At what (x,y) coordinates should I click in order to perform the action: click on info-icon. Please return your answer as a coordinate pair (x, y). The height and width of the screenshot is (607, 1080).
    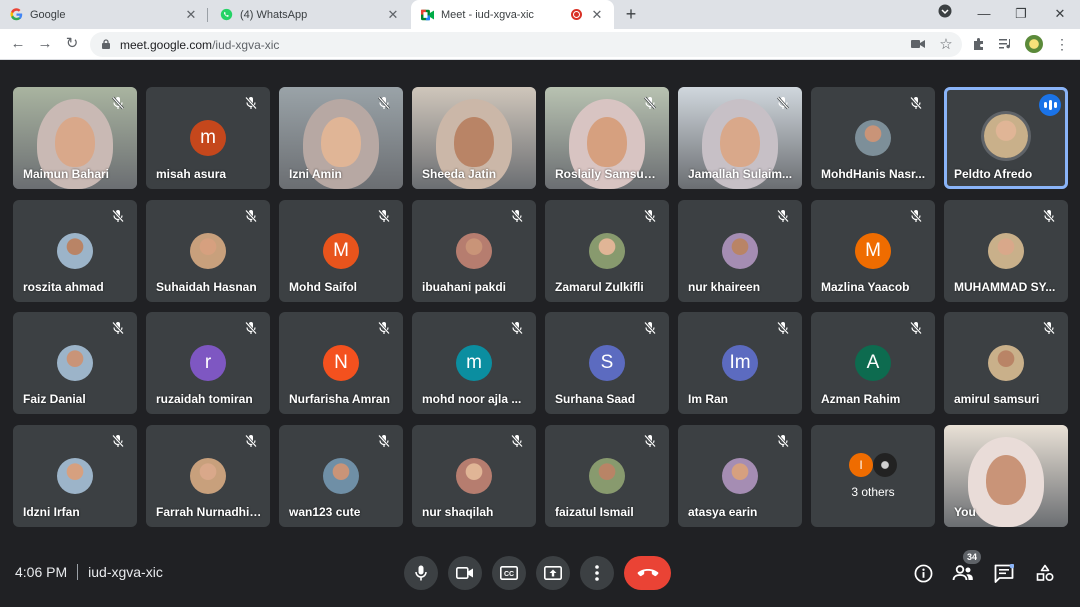
    Looking at the image, I should click on (923, 573).